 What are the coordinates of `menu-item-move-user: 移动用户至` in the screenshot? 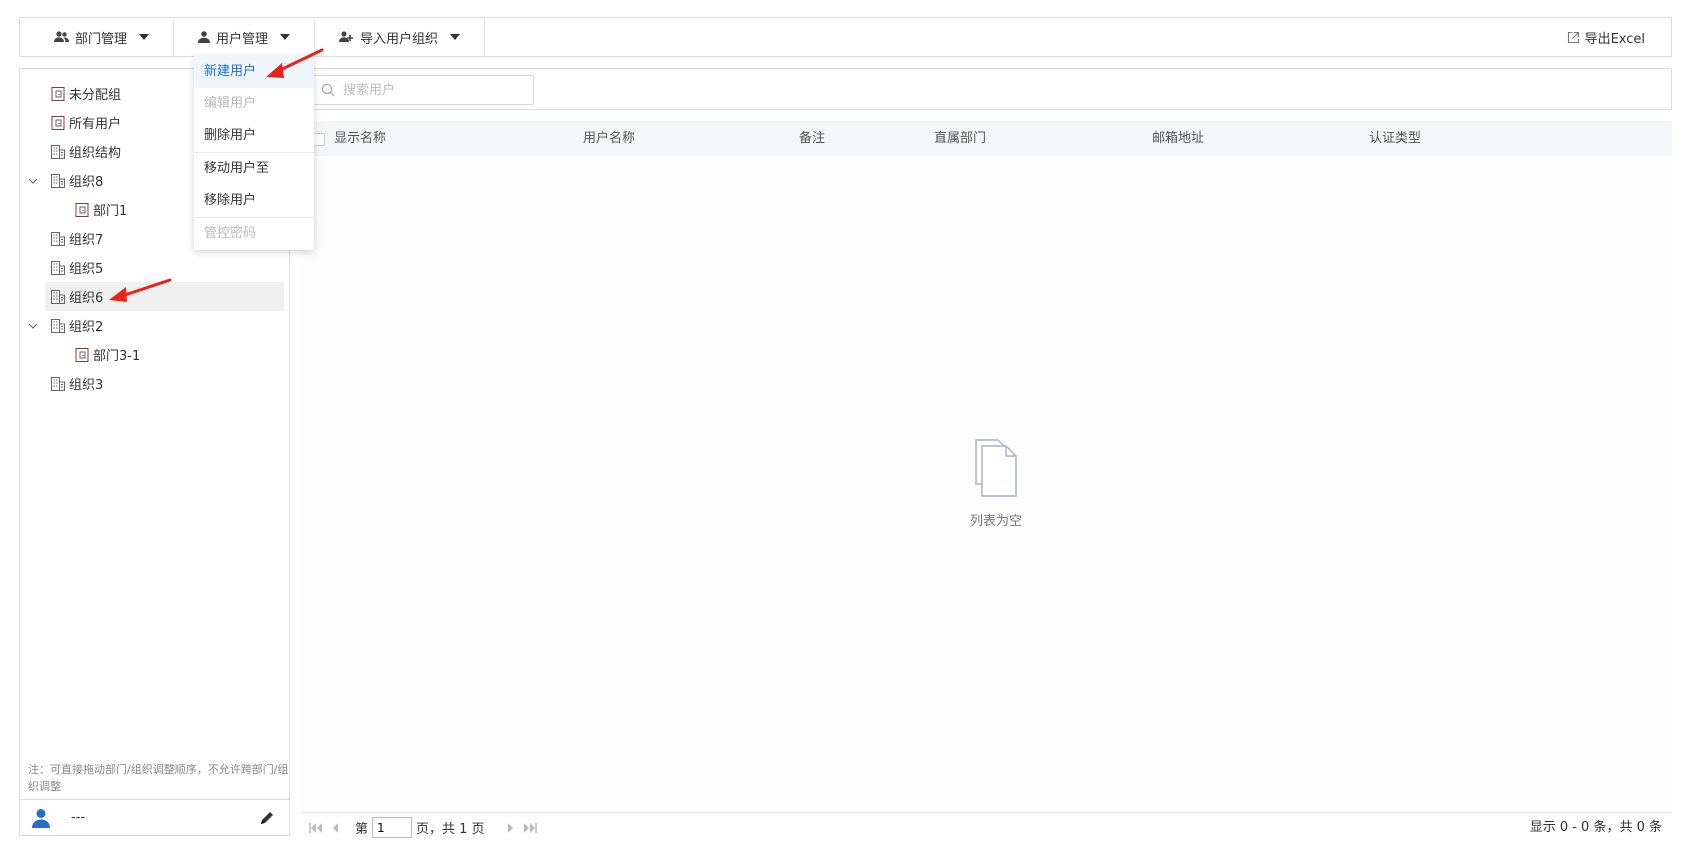 It's located at (254, 169).